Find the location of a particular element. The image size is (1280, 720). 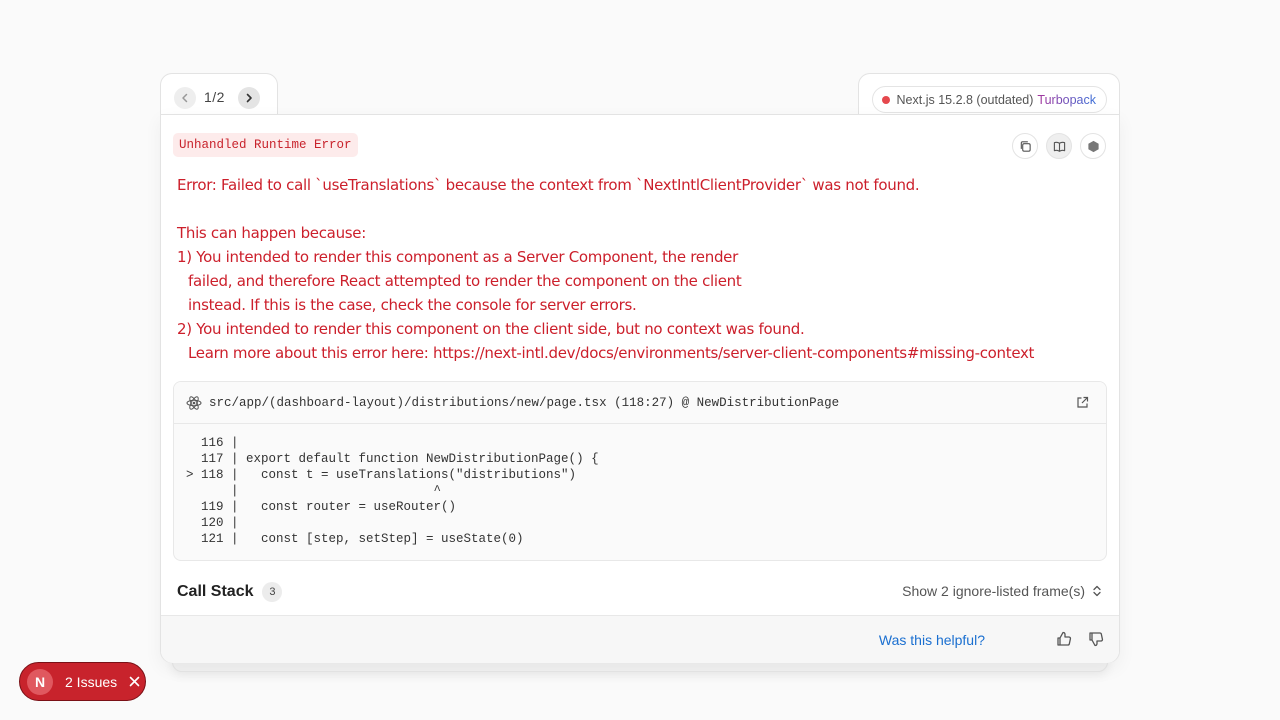

book-icon is located at coordinates (1059, 146).